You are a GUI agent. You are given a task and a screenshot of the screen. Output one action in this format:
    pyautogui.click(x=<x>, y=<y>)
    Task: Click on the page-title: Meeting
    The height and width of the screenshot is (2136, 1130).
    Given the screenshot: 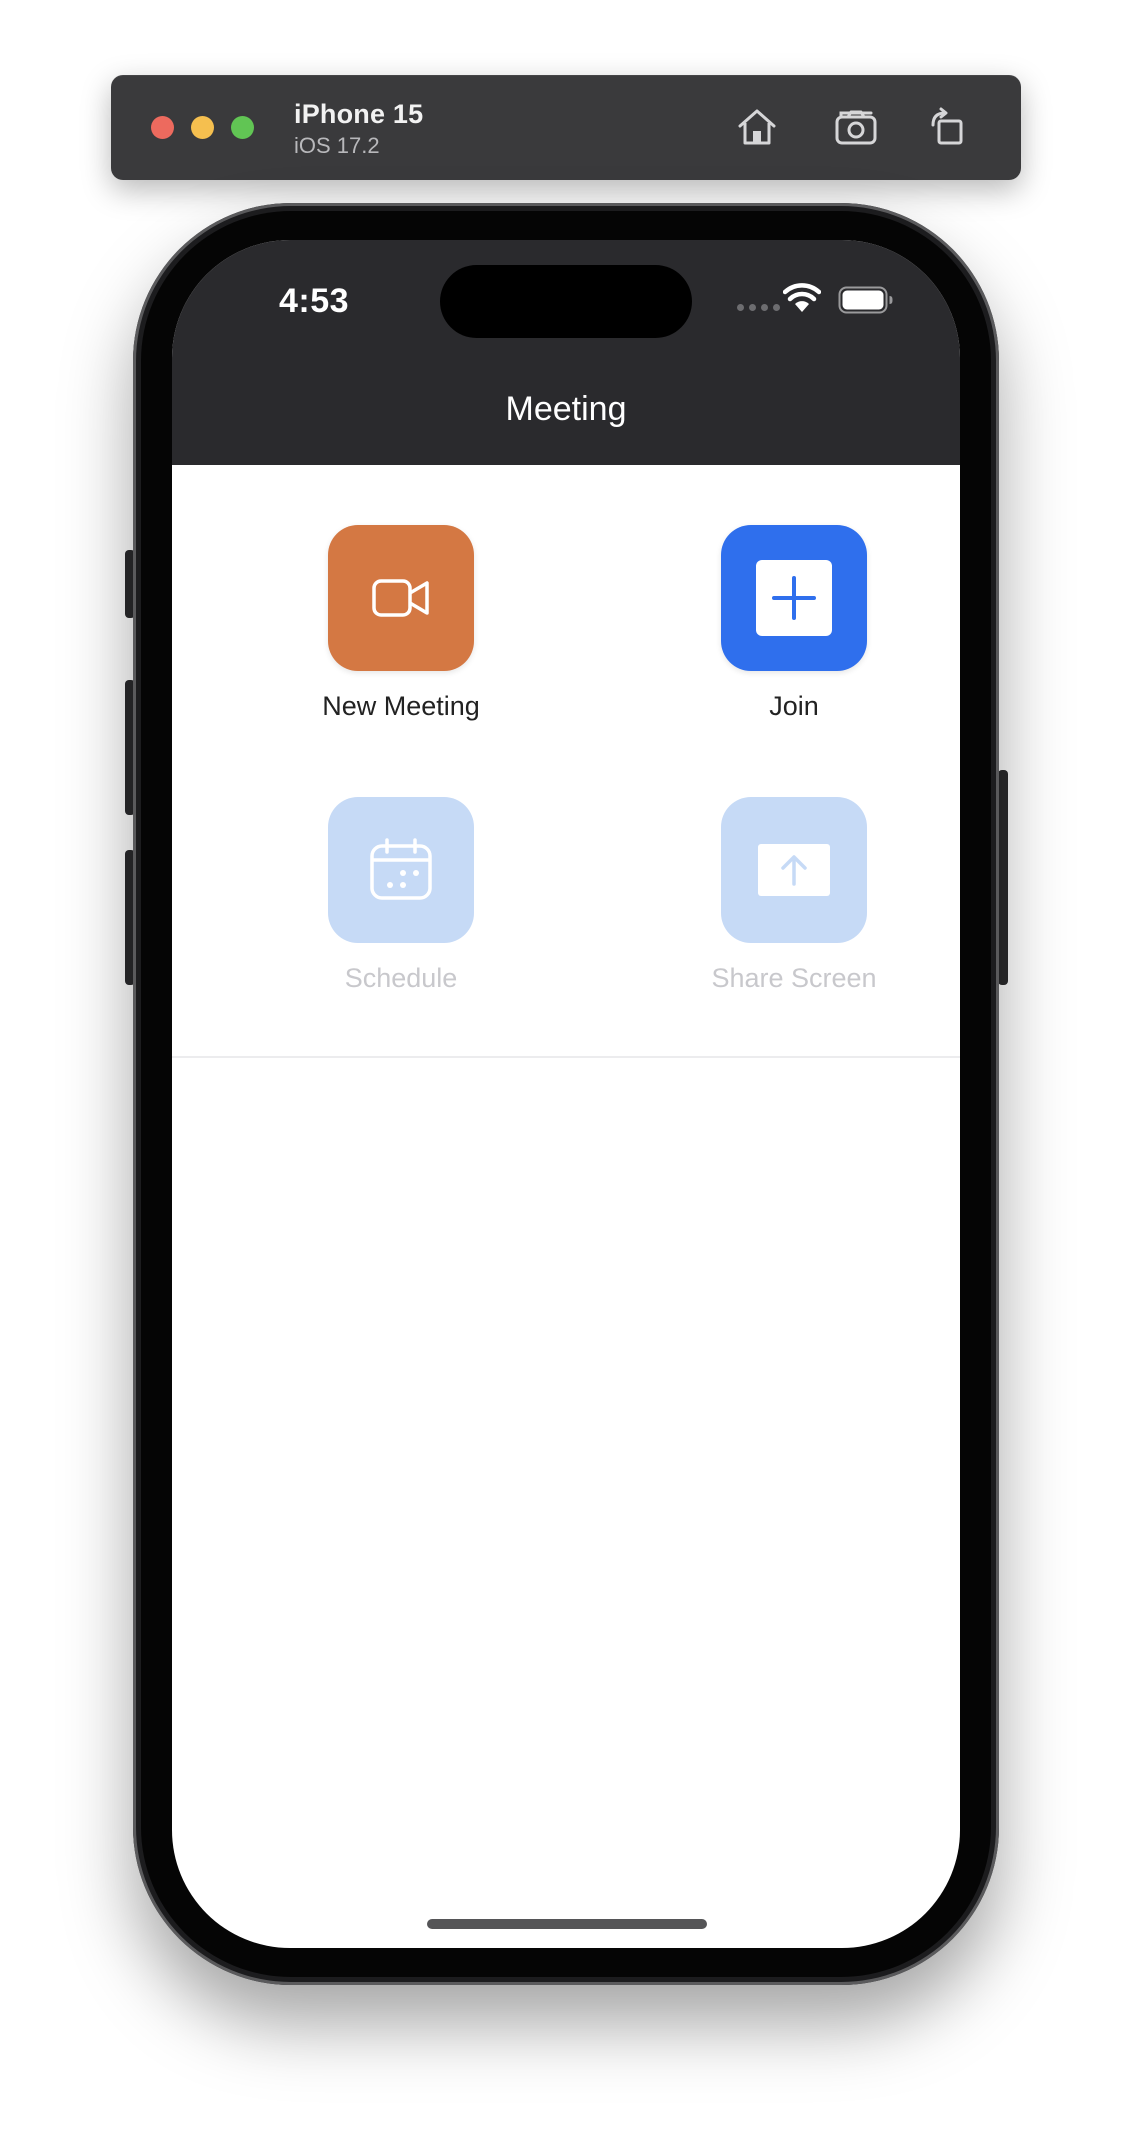 What is the action you would take?
    pyautogui.click(x=566, y=409)
    